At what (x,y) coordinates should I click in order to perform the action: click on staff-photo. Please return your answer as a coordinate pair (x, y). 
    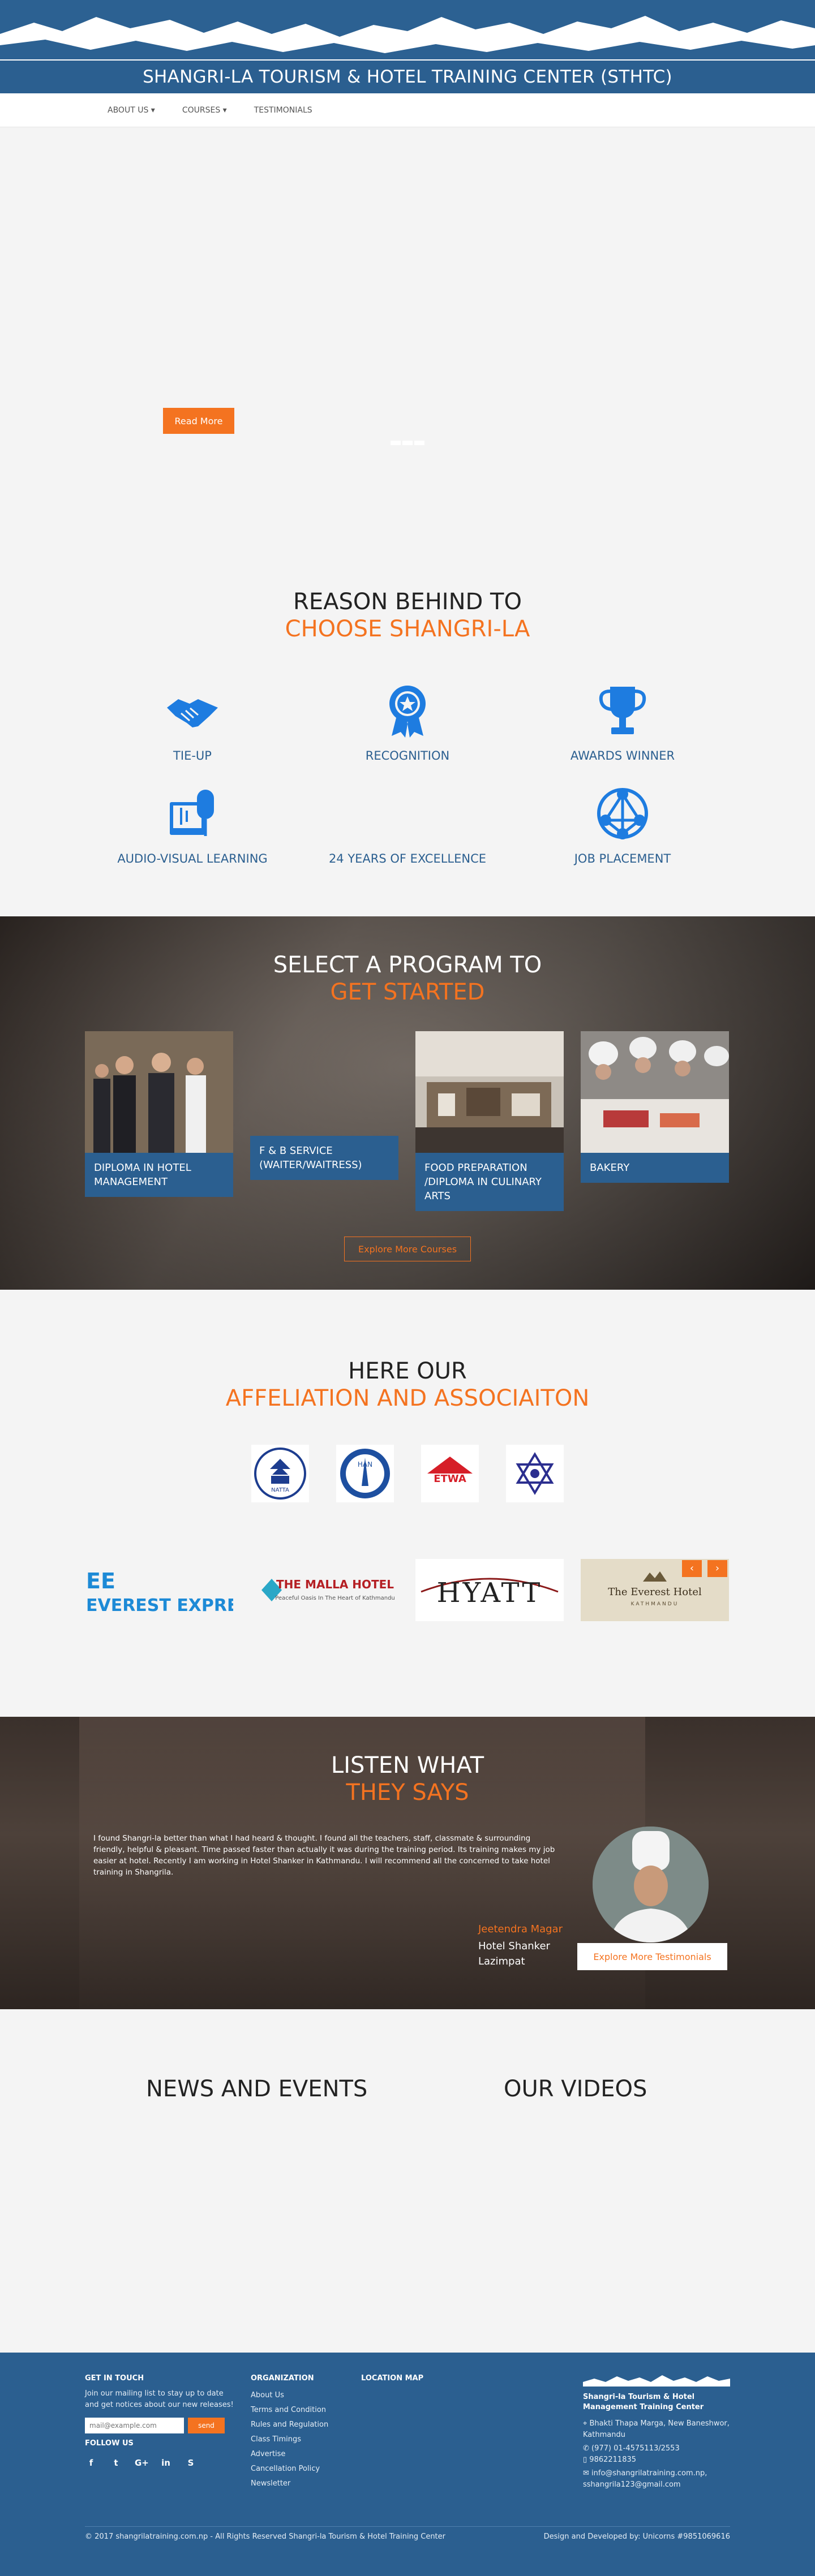
    Looking at the image, I should click on (159, 1092).